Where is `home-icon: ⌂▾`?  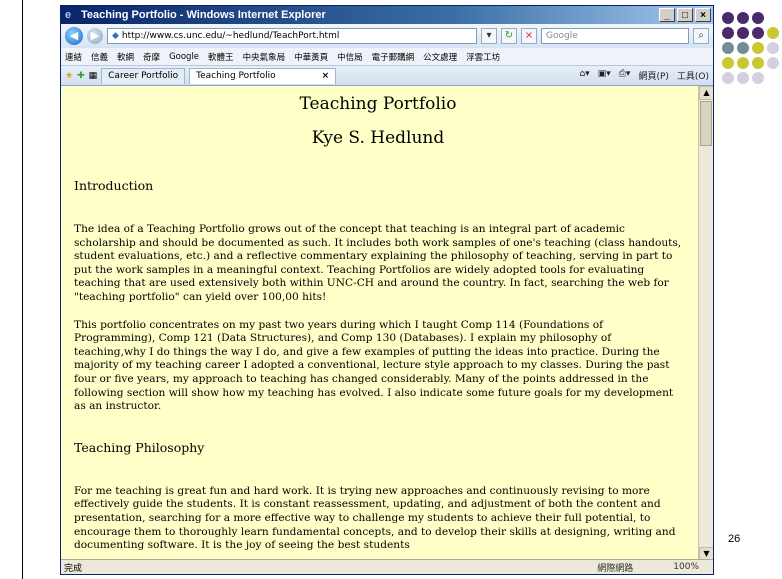
home-icon: ⌂▾ is located at coordinates (584, 75).